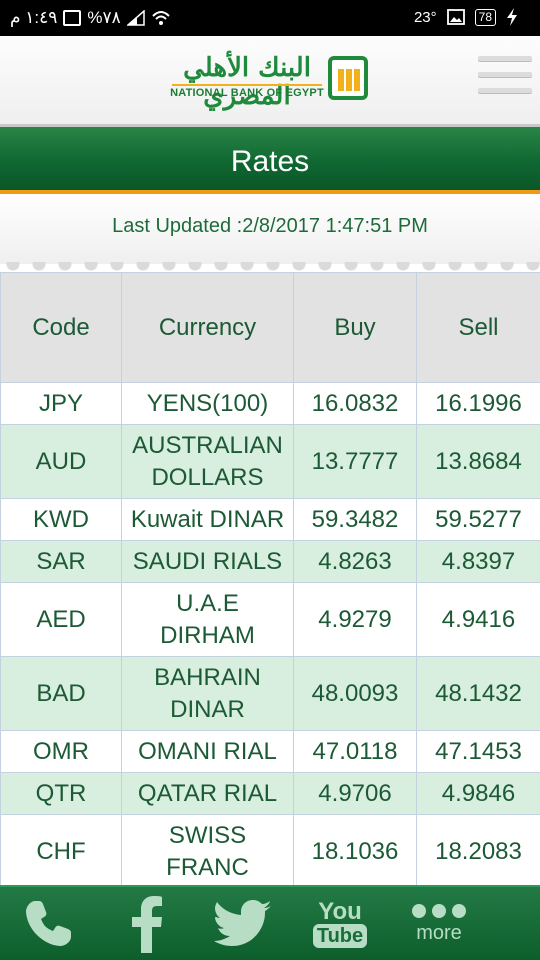 The height and width of the screenshot is (960, 540). I want to click on phone-icon, so click(48, 923).